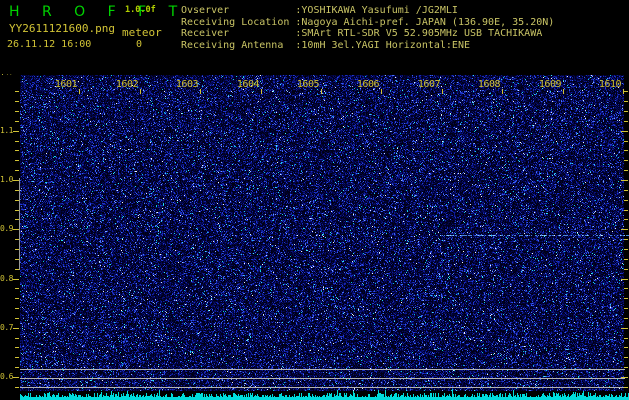 This screenshot has width=629, height=400. I want to click on freq-tick-label-1.1: 1.1, so click(6, 130).